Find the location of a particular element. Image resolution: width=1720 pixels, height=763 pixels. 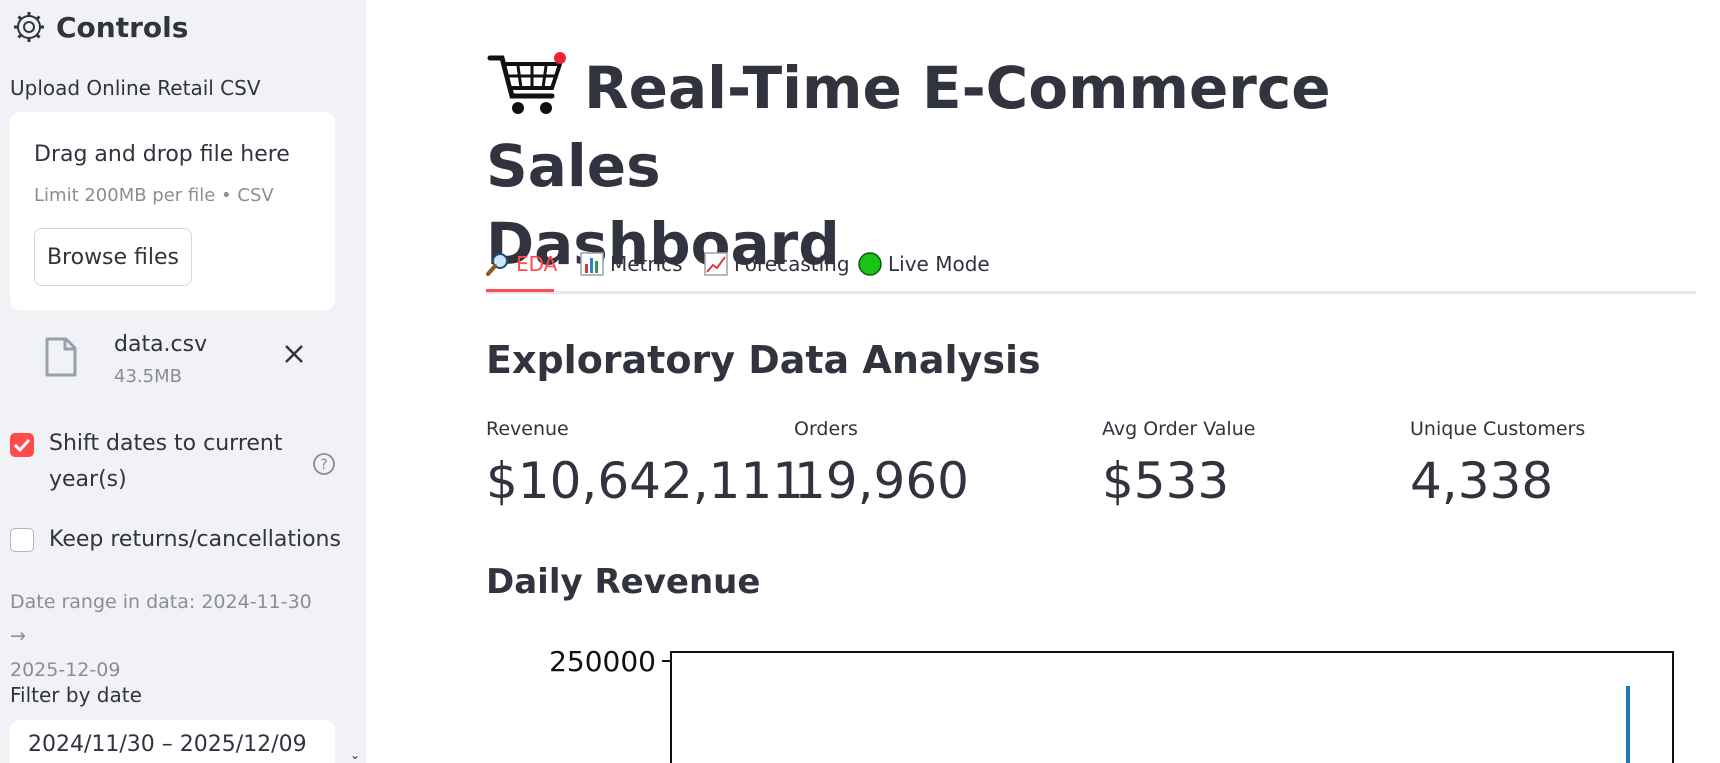

chevron-down-icon: ⌄ is located at coordinates (355, 755).